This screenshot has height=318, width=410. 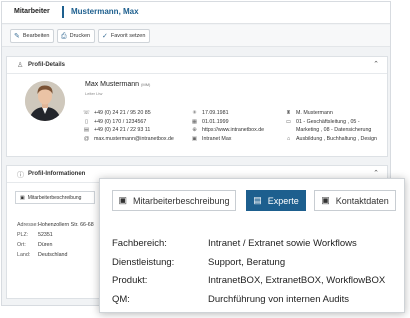 What do you see at coordinates (45, 245) in the screenshot?
I see `city-value: Düren` at bounding box center [45, 245].